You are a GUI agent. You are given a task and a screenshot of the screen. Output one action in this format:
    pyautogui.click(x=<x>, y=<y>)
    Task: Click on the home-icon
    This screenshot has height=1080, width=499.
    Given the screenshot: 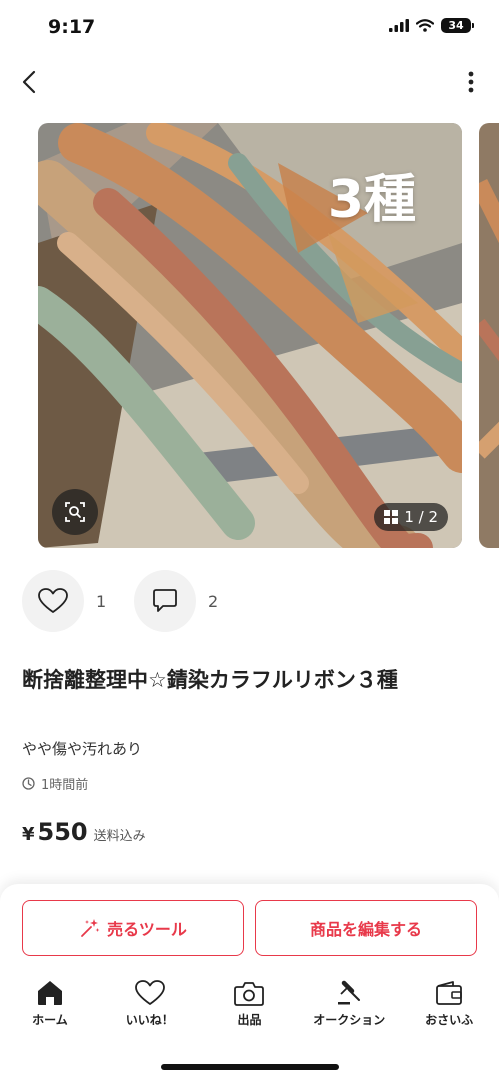 What is the action you would take?
    pyautogui.click(x=49, y=993)
    